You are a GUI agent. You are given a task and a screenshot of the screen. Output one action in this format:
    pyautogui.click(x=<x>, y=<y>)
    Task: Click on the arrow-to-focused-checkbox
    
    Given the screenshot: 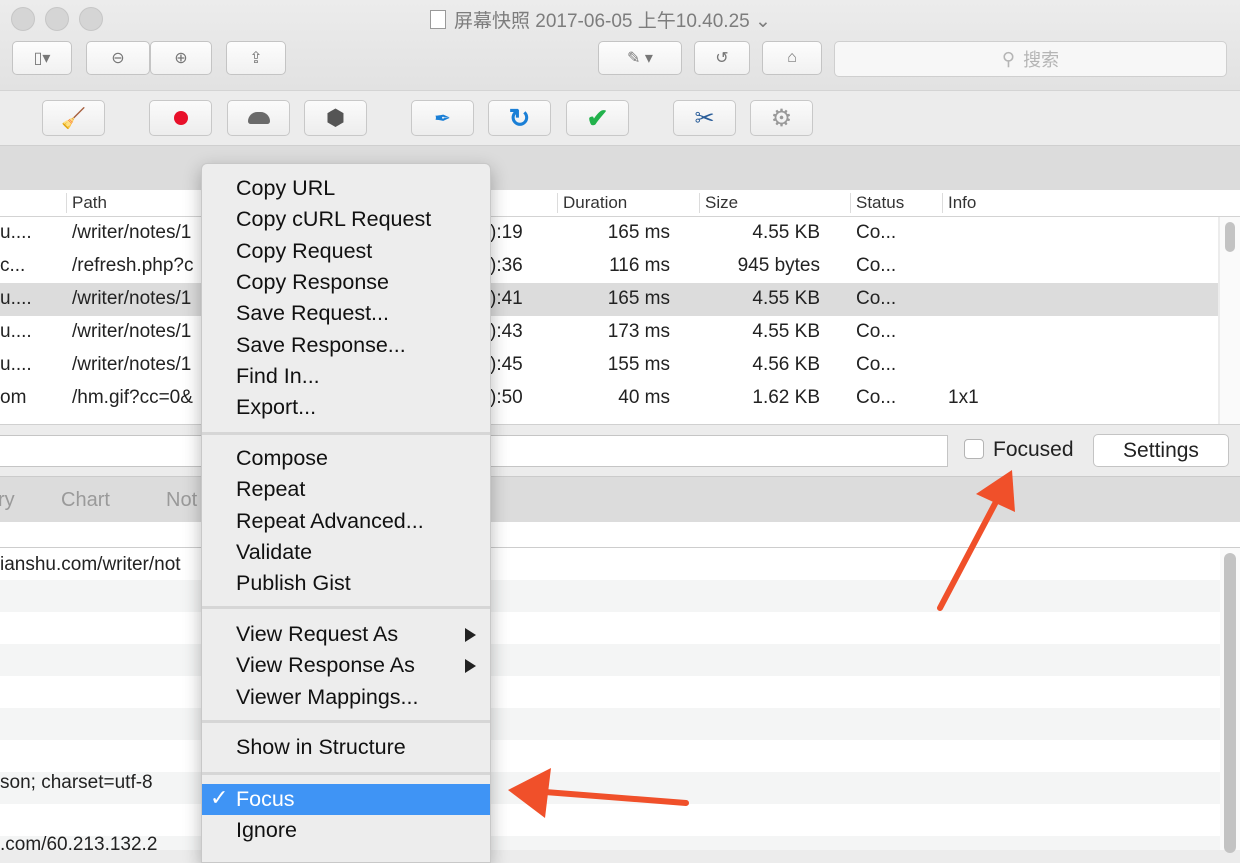 What is the action you would take?
    pyautogui.click(x=976, y=540)
    